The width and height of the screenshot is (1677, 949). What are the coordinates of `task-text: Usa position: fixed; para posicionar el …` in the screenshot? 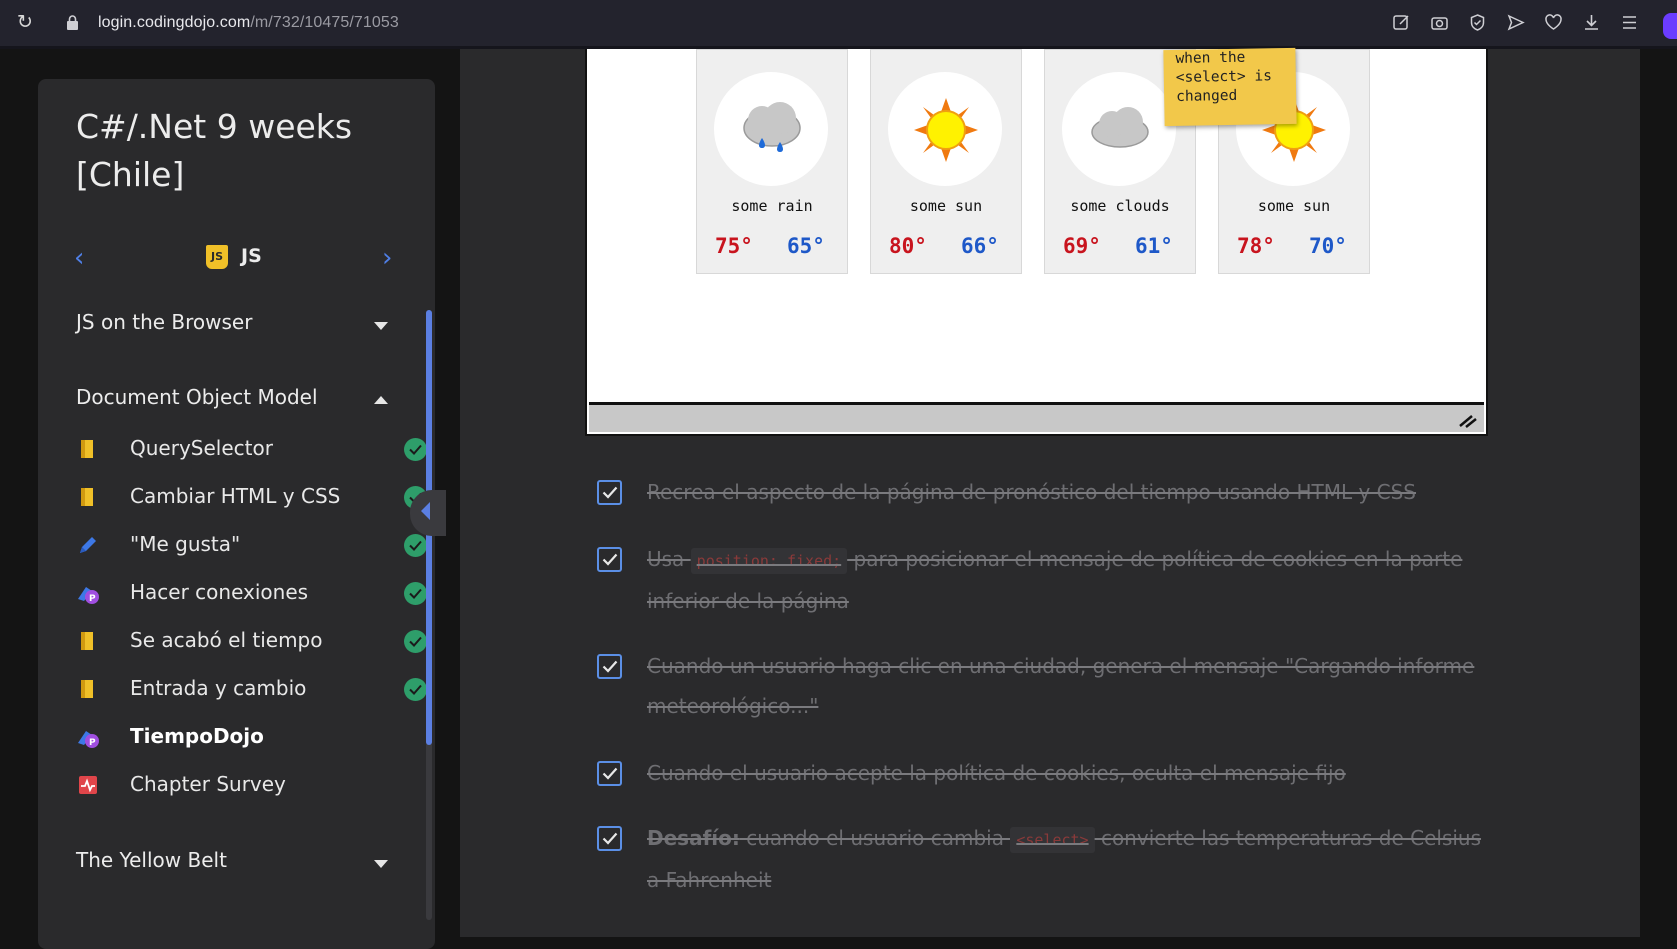 It's located at (1055, 580).